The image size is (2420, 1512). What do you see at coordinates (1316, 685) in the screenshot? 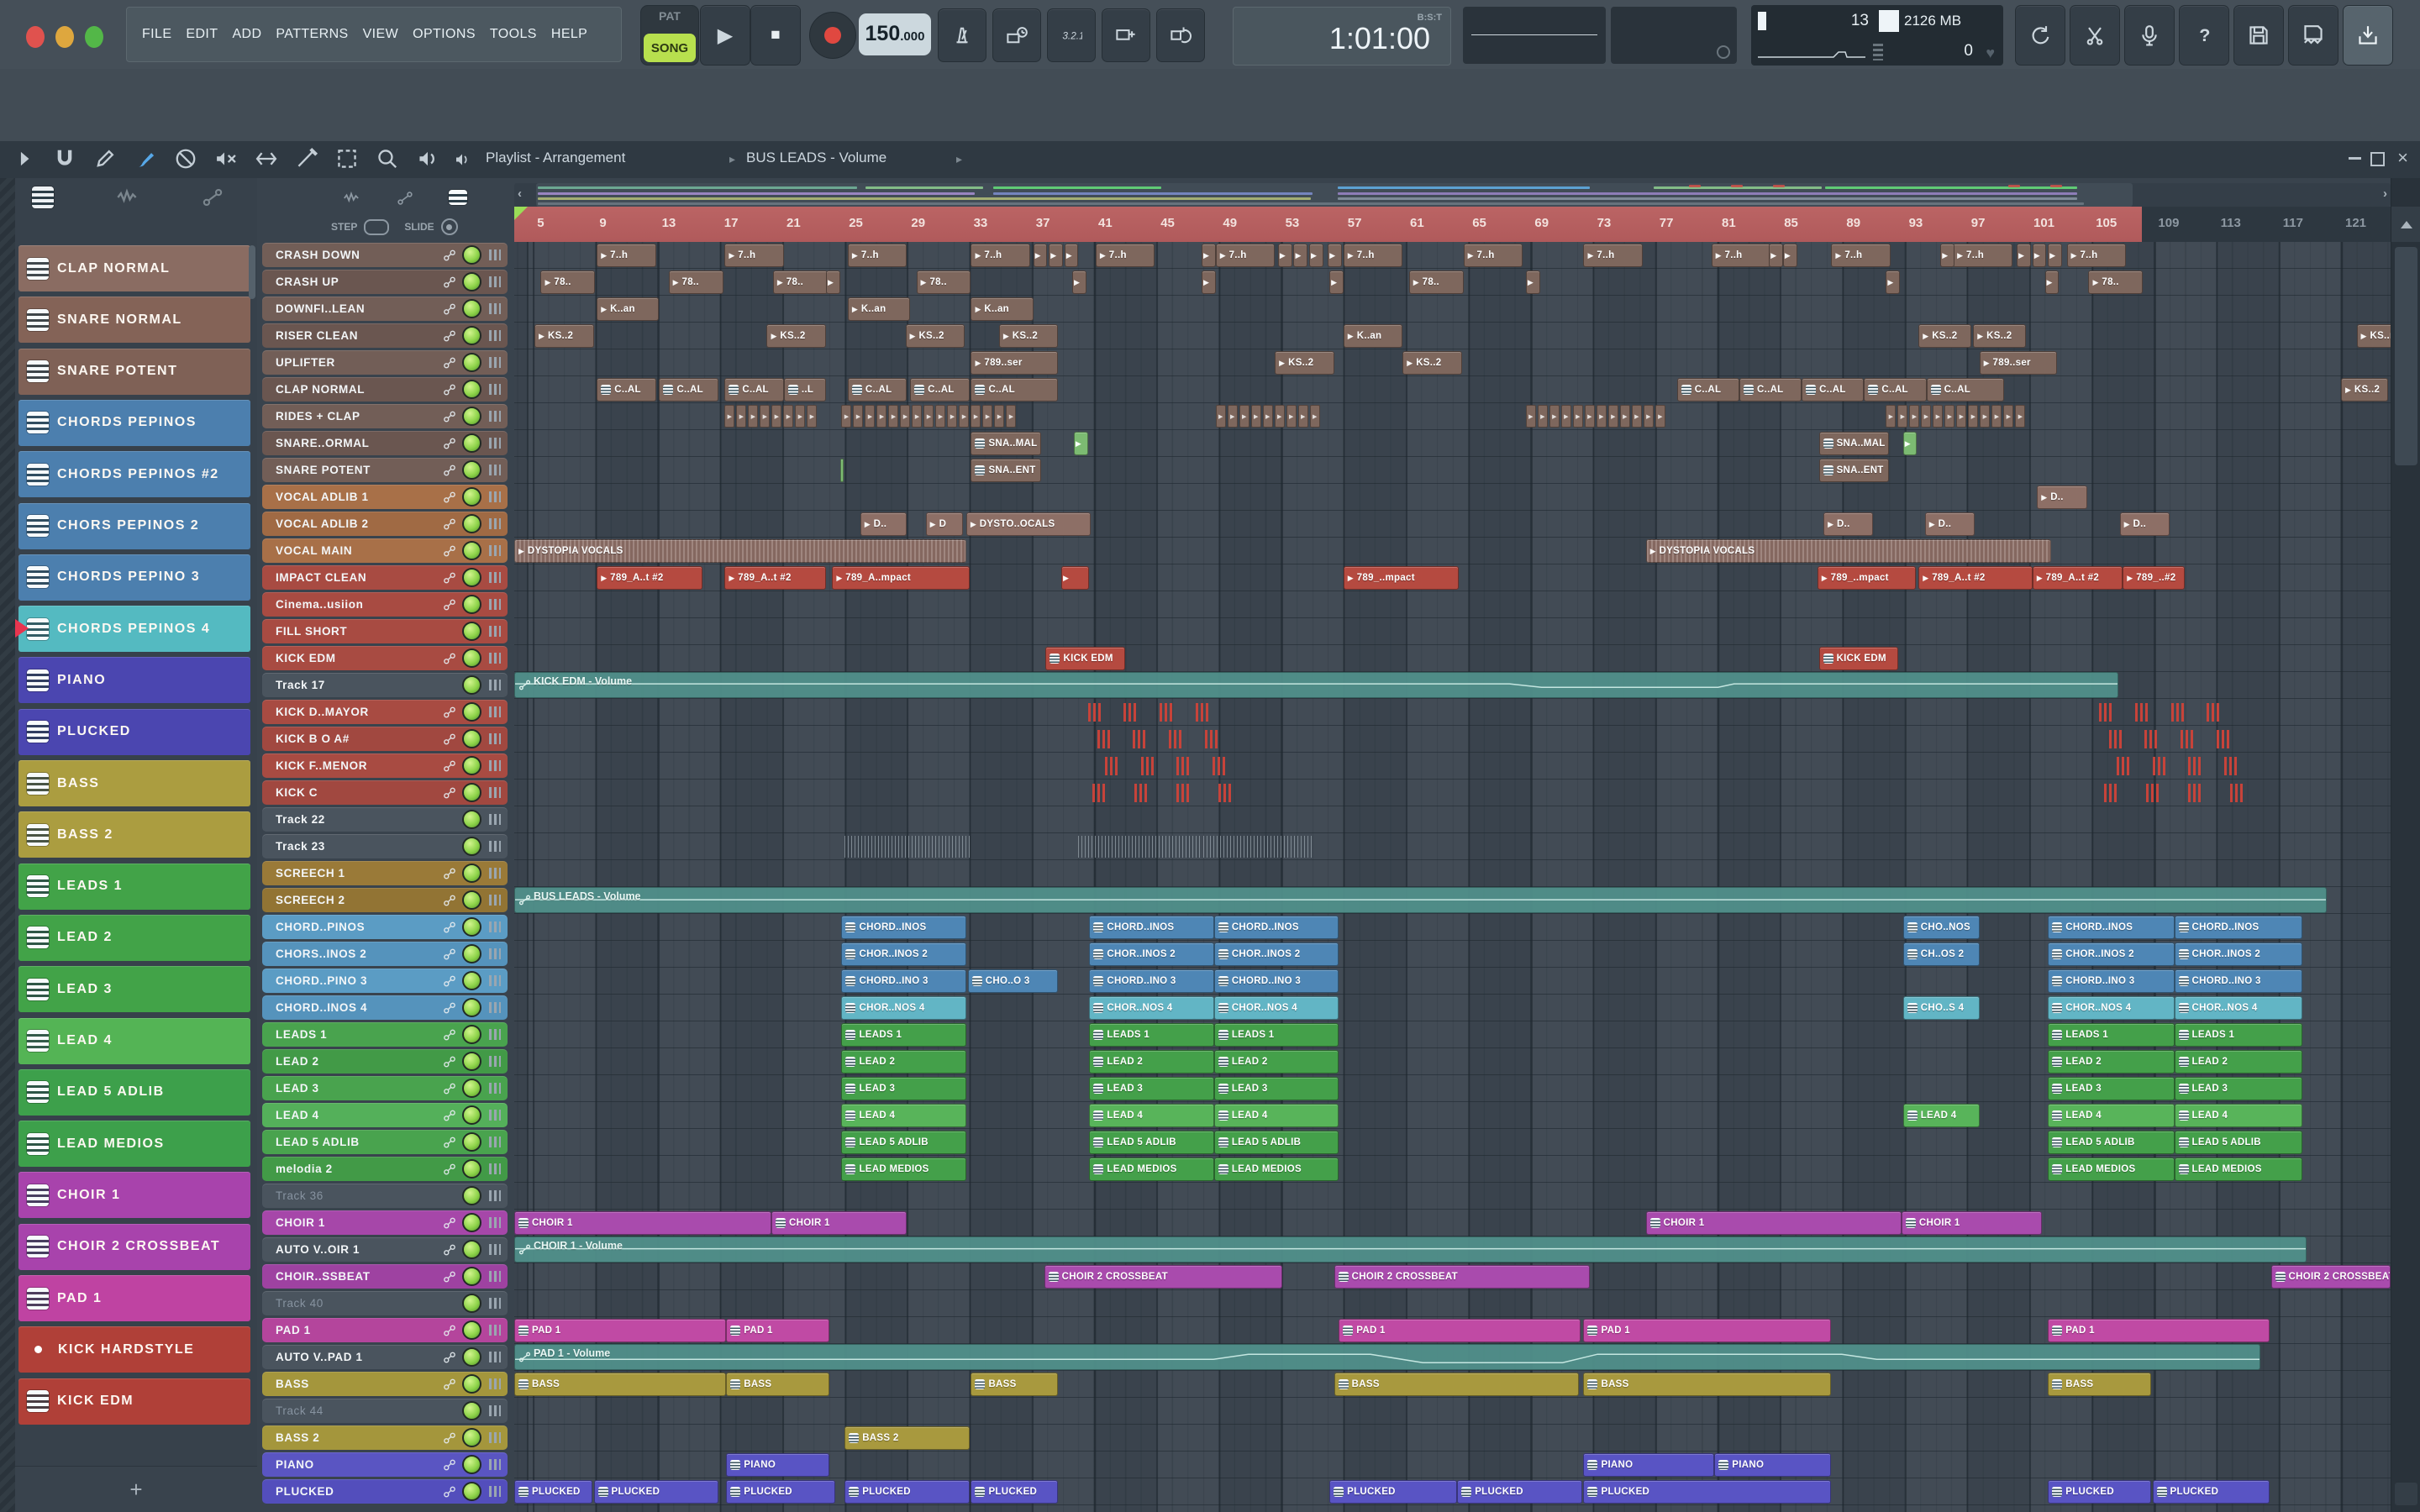
I see `automation-clip: KICK EDM - Volume` at bounding box center [1316, 685].